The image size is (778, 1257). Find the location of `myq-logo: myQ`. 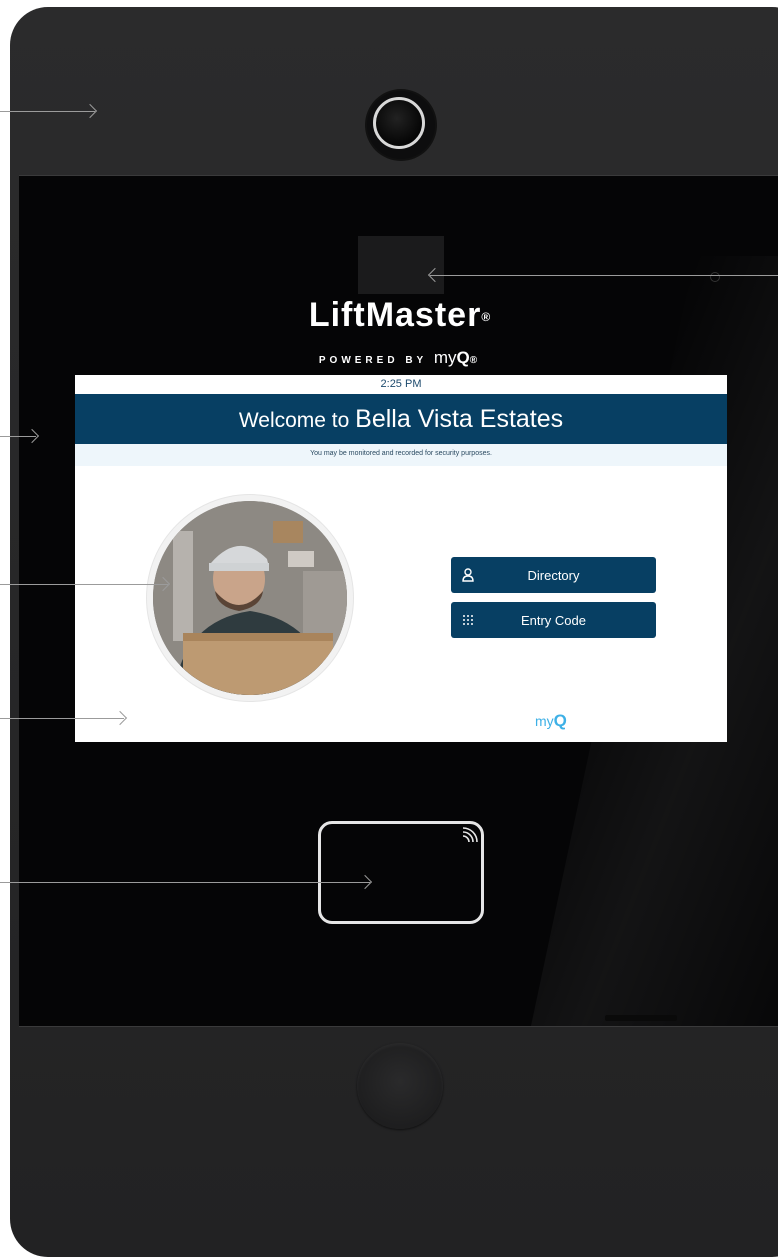

myq-logo: myQ is located at coordinates (451, 357).